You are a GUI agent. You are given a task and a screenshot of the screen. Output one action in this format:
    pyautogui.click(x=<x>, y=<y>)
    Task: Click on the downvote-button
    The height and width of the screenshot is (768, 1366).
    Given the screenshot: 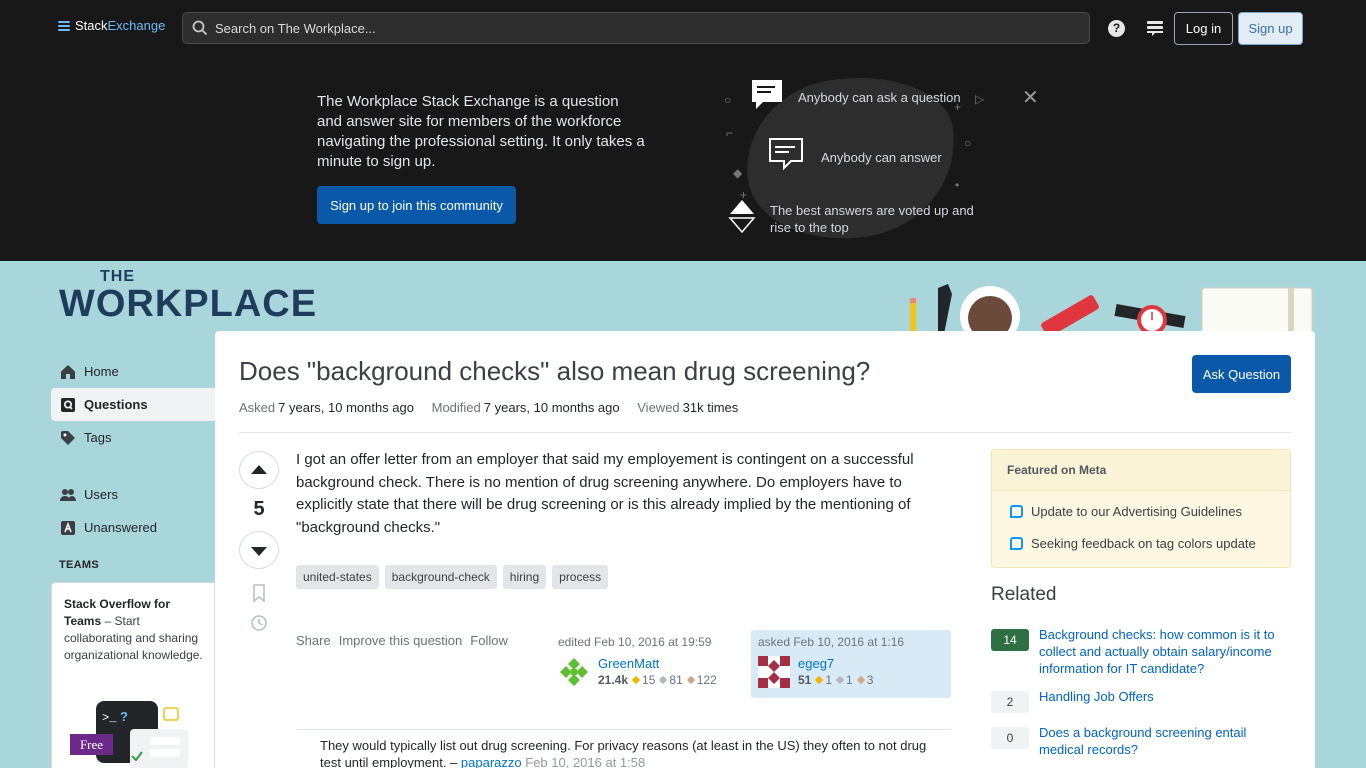 What is the action you would take?
    pyautogui.click(x=259, y=550)
    